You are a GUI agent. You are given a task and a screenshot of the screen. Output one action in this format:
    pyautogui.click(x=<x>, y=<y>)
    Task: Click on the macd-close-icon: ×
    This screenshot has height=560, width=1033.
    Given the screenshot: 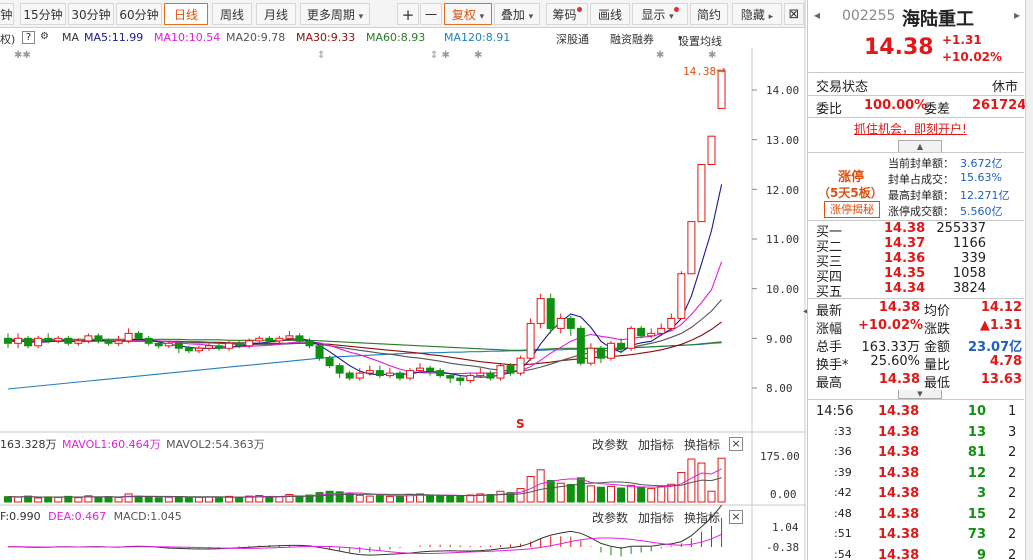 What is the action you would take?
    pyautogui.click(x=736, y=517)
    